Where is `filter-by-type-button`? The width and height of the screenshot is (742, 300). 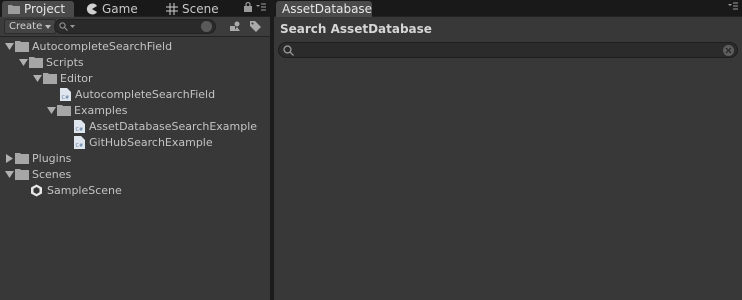
filter-by-type-button is located at coordinates (235, 26).